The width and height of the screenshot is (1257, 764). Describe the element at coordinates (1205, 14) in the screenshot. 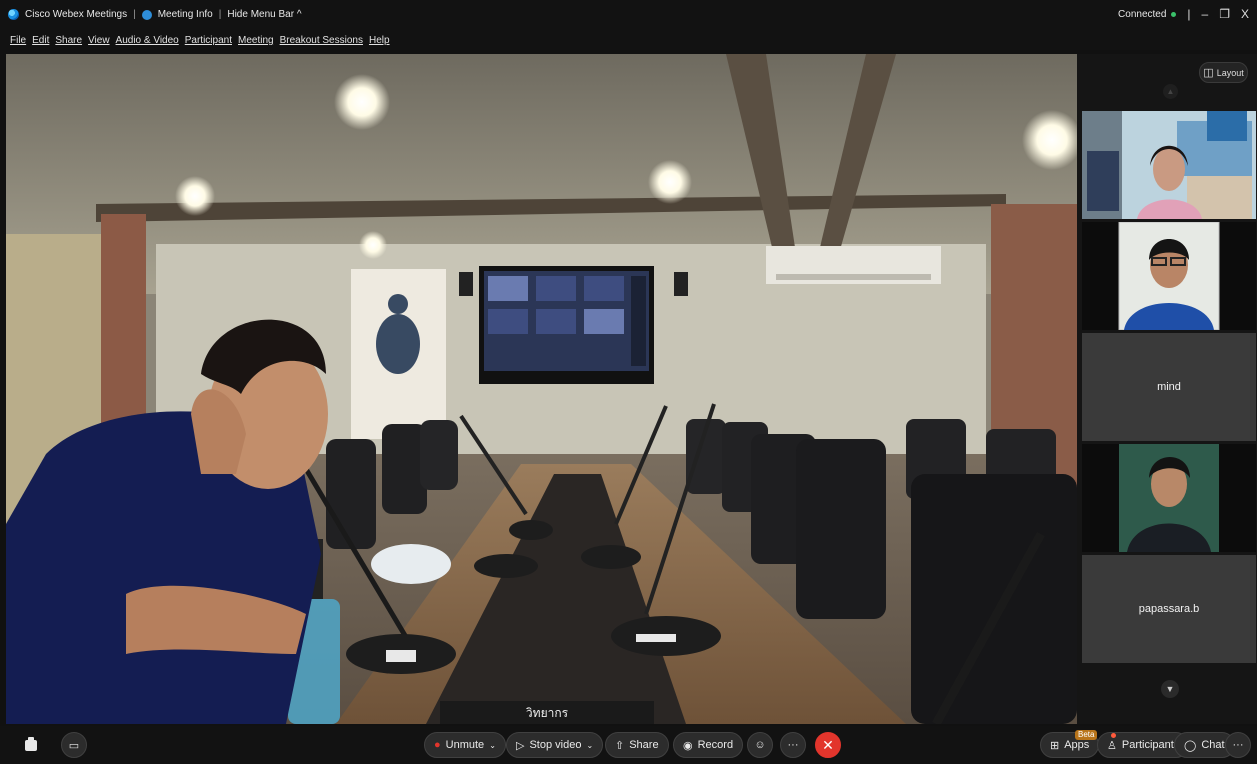

I see `minimize-button: –` at that location.